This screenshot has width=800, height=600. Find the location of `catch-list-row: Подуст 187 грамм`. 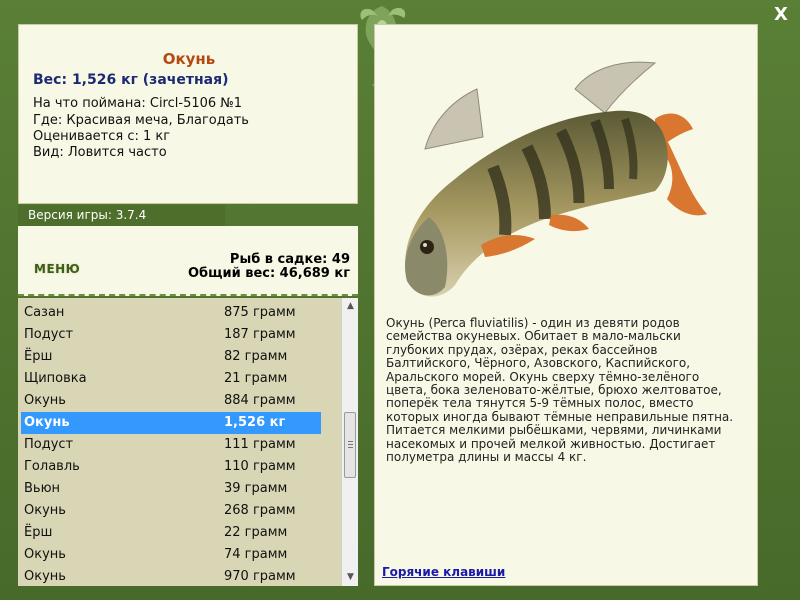

catch-list-row: Подуст 187 грамм is located at coordinates (179, 335).